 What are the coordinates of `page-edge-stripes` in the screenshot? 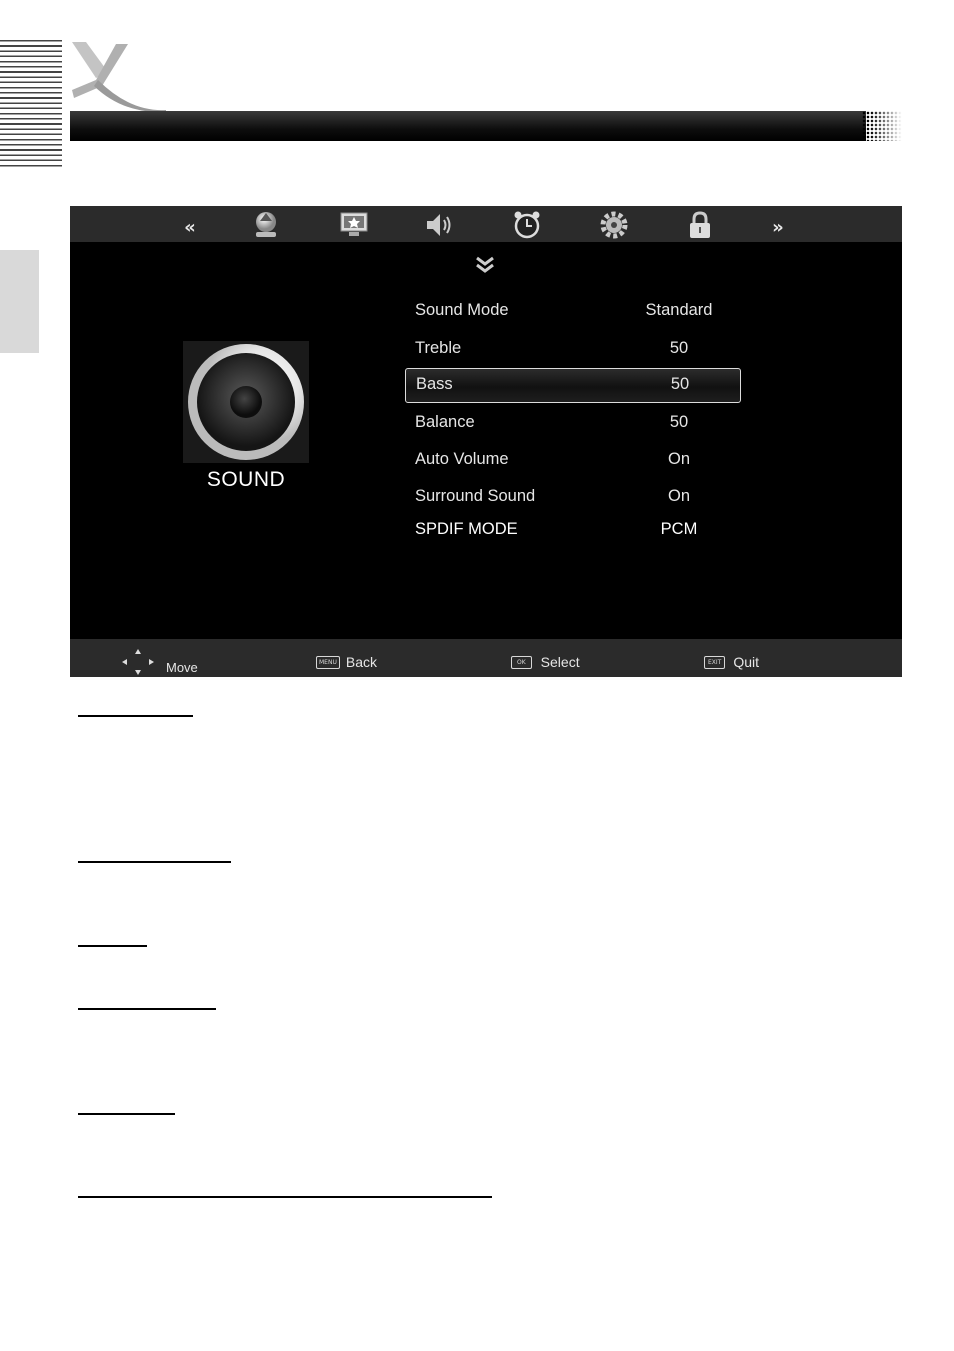 It's located at (31, 105).